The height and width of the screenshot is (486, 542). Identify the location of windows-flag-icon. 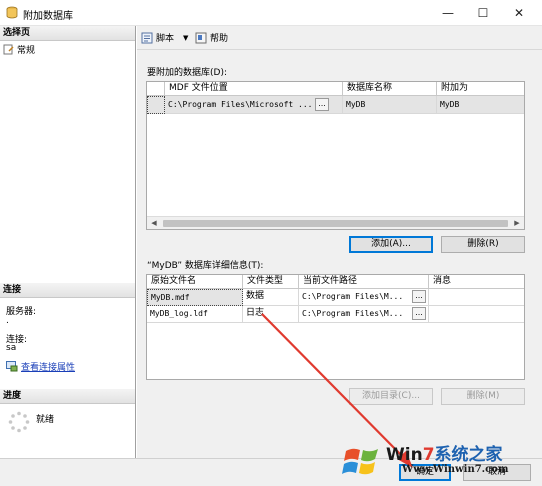
(360, 461).